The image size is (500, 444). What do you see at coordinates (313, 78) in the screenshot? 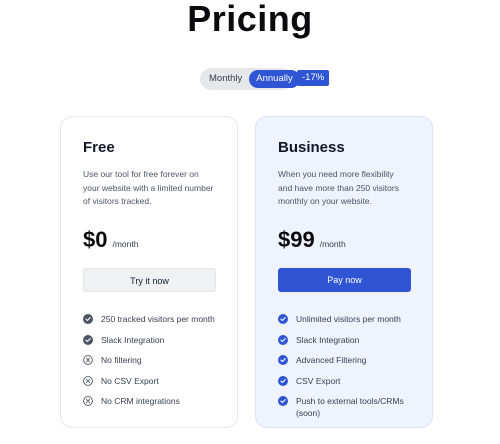
I see `discount-badge: -17%` at bounding box center [313, 78].